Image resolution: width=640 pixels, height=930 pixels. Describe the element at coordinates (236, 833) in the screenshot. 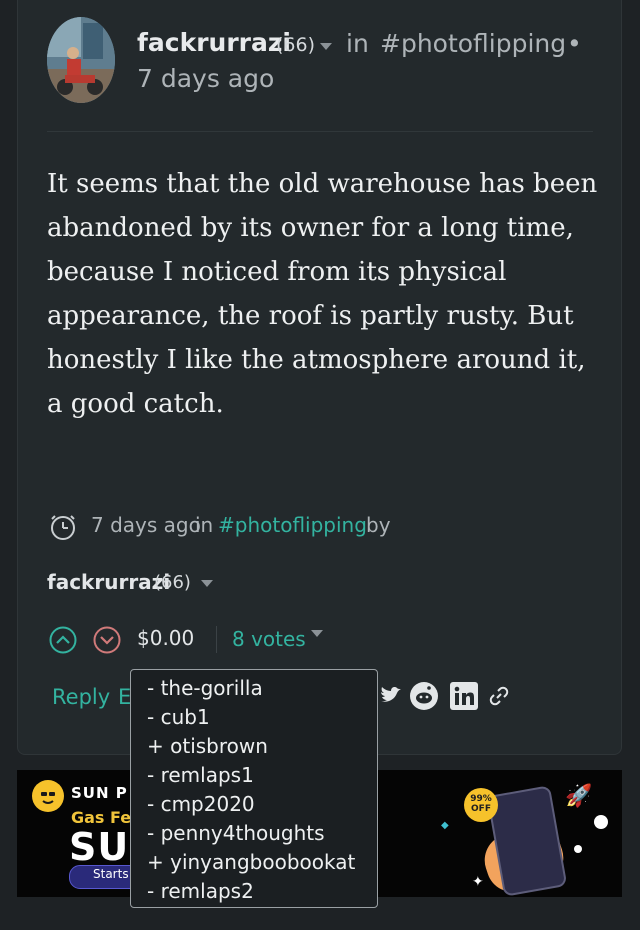

I see `voter-item: - penny4thoughts` at that location.